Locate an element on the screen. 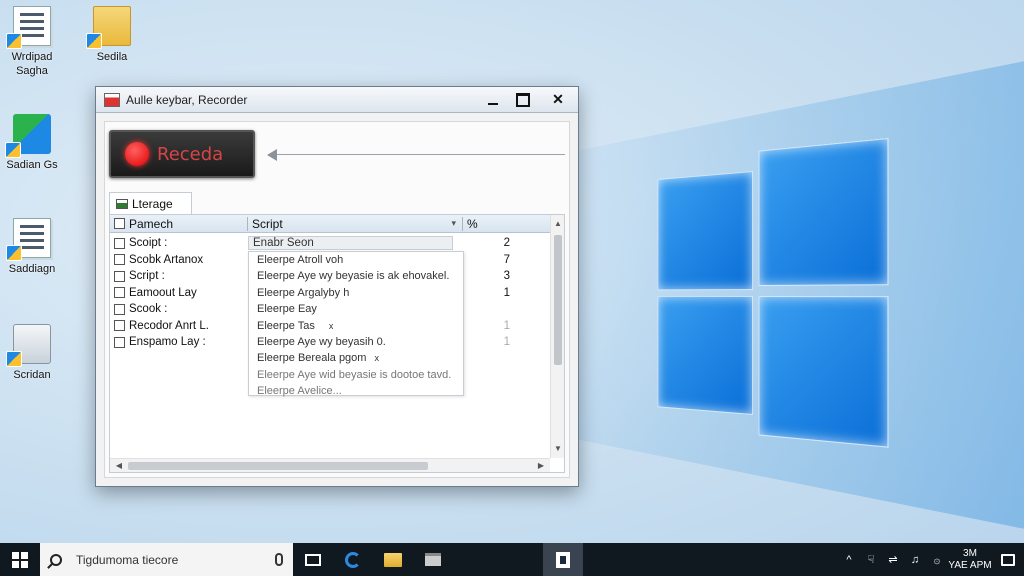 Image resolution: width=1024 pixels, height=576 pixels. playback-slider is located at coordinates (416, 155).